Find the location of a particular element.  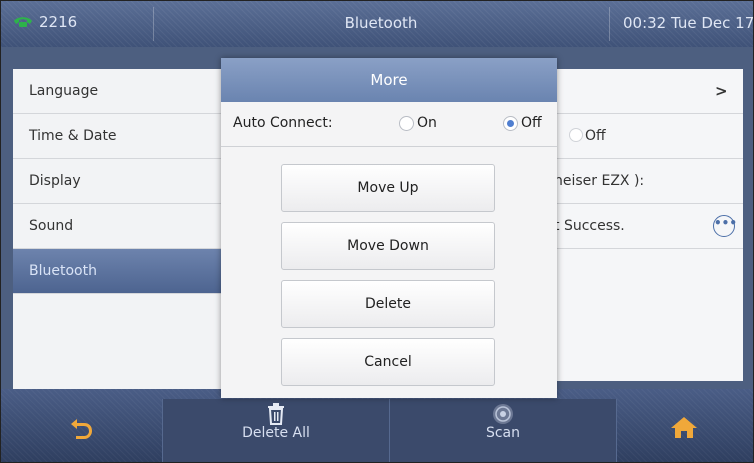

menu-item-language: Language is located at coordinates (123, 91).